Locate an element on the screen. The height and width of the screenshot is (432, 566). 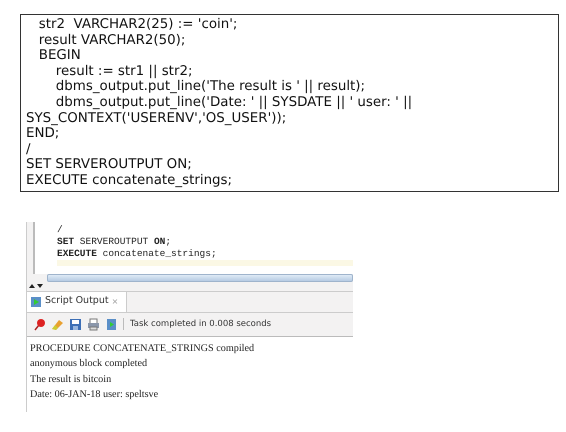
output-line: The result is bitcoin is located at coordinates (71, 379).